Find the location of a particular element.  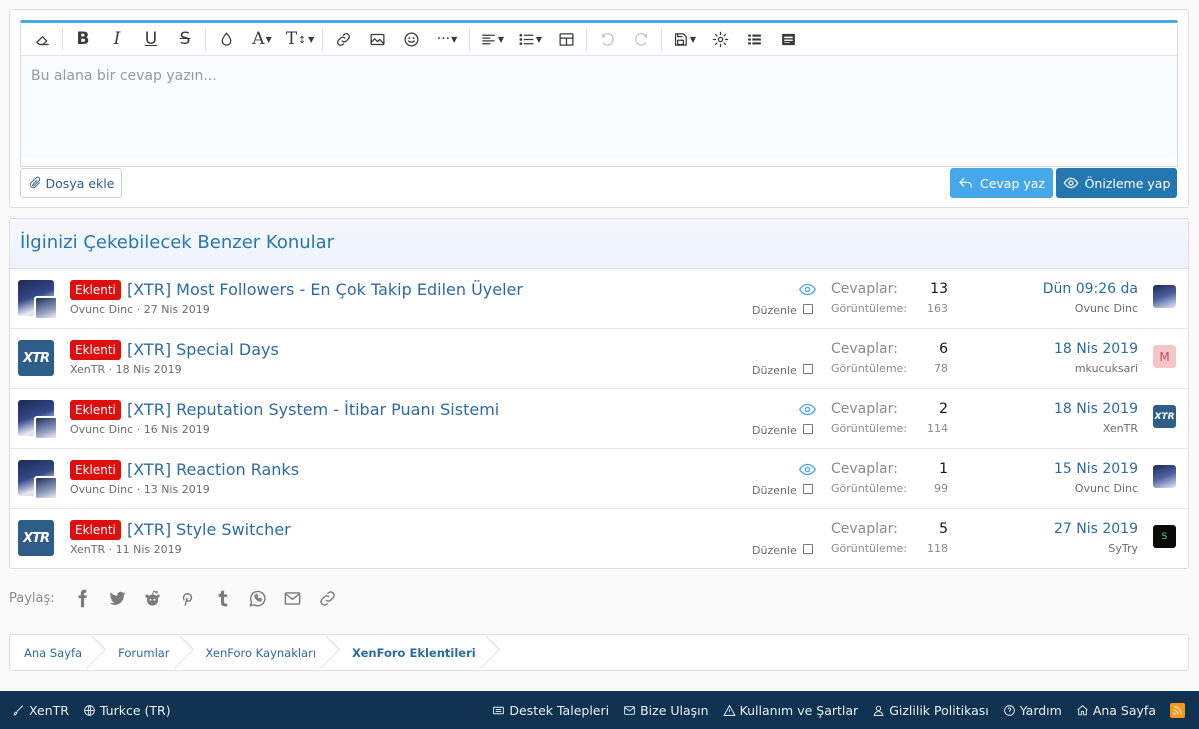

align-icon: ▼ is located at coordinates (492, 39).